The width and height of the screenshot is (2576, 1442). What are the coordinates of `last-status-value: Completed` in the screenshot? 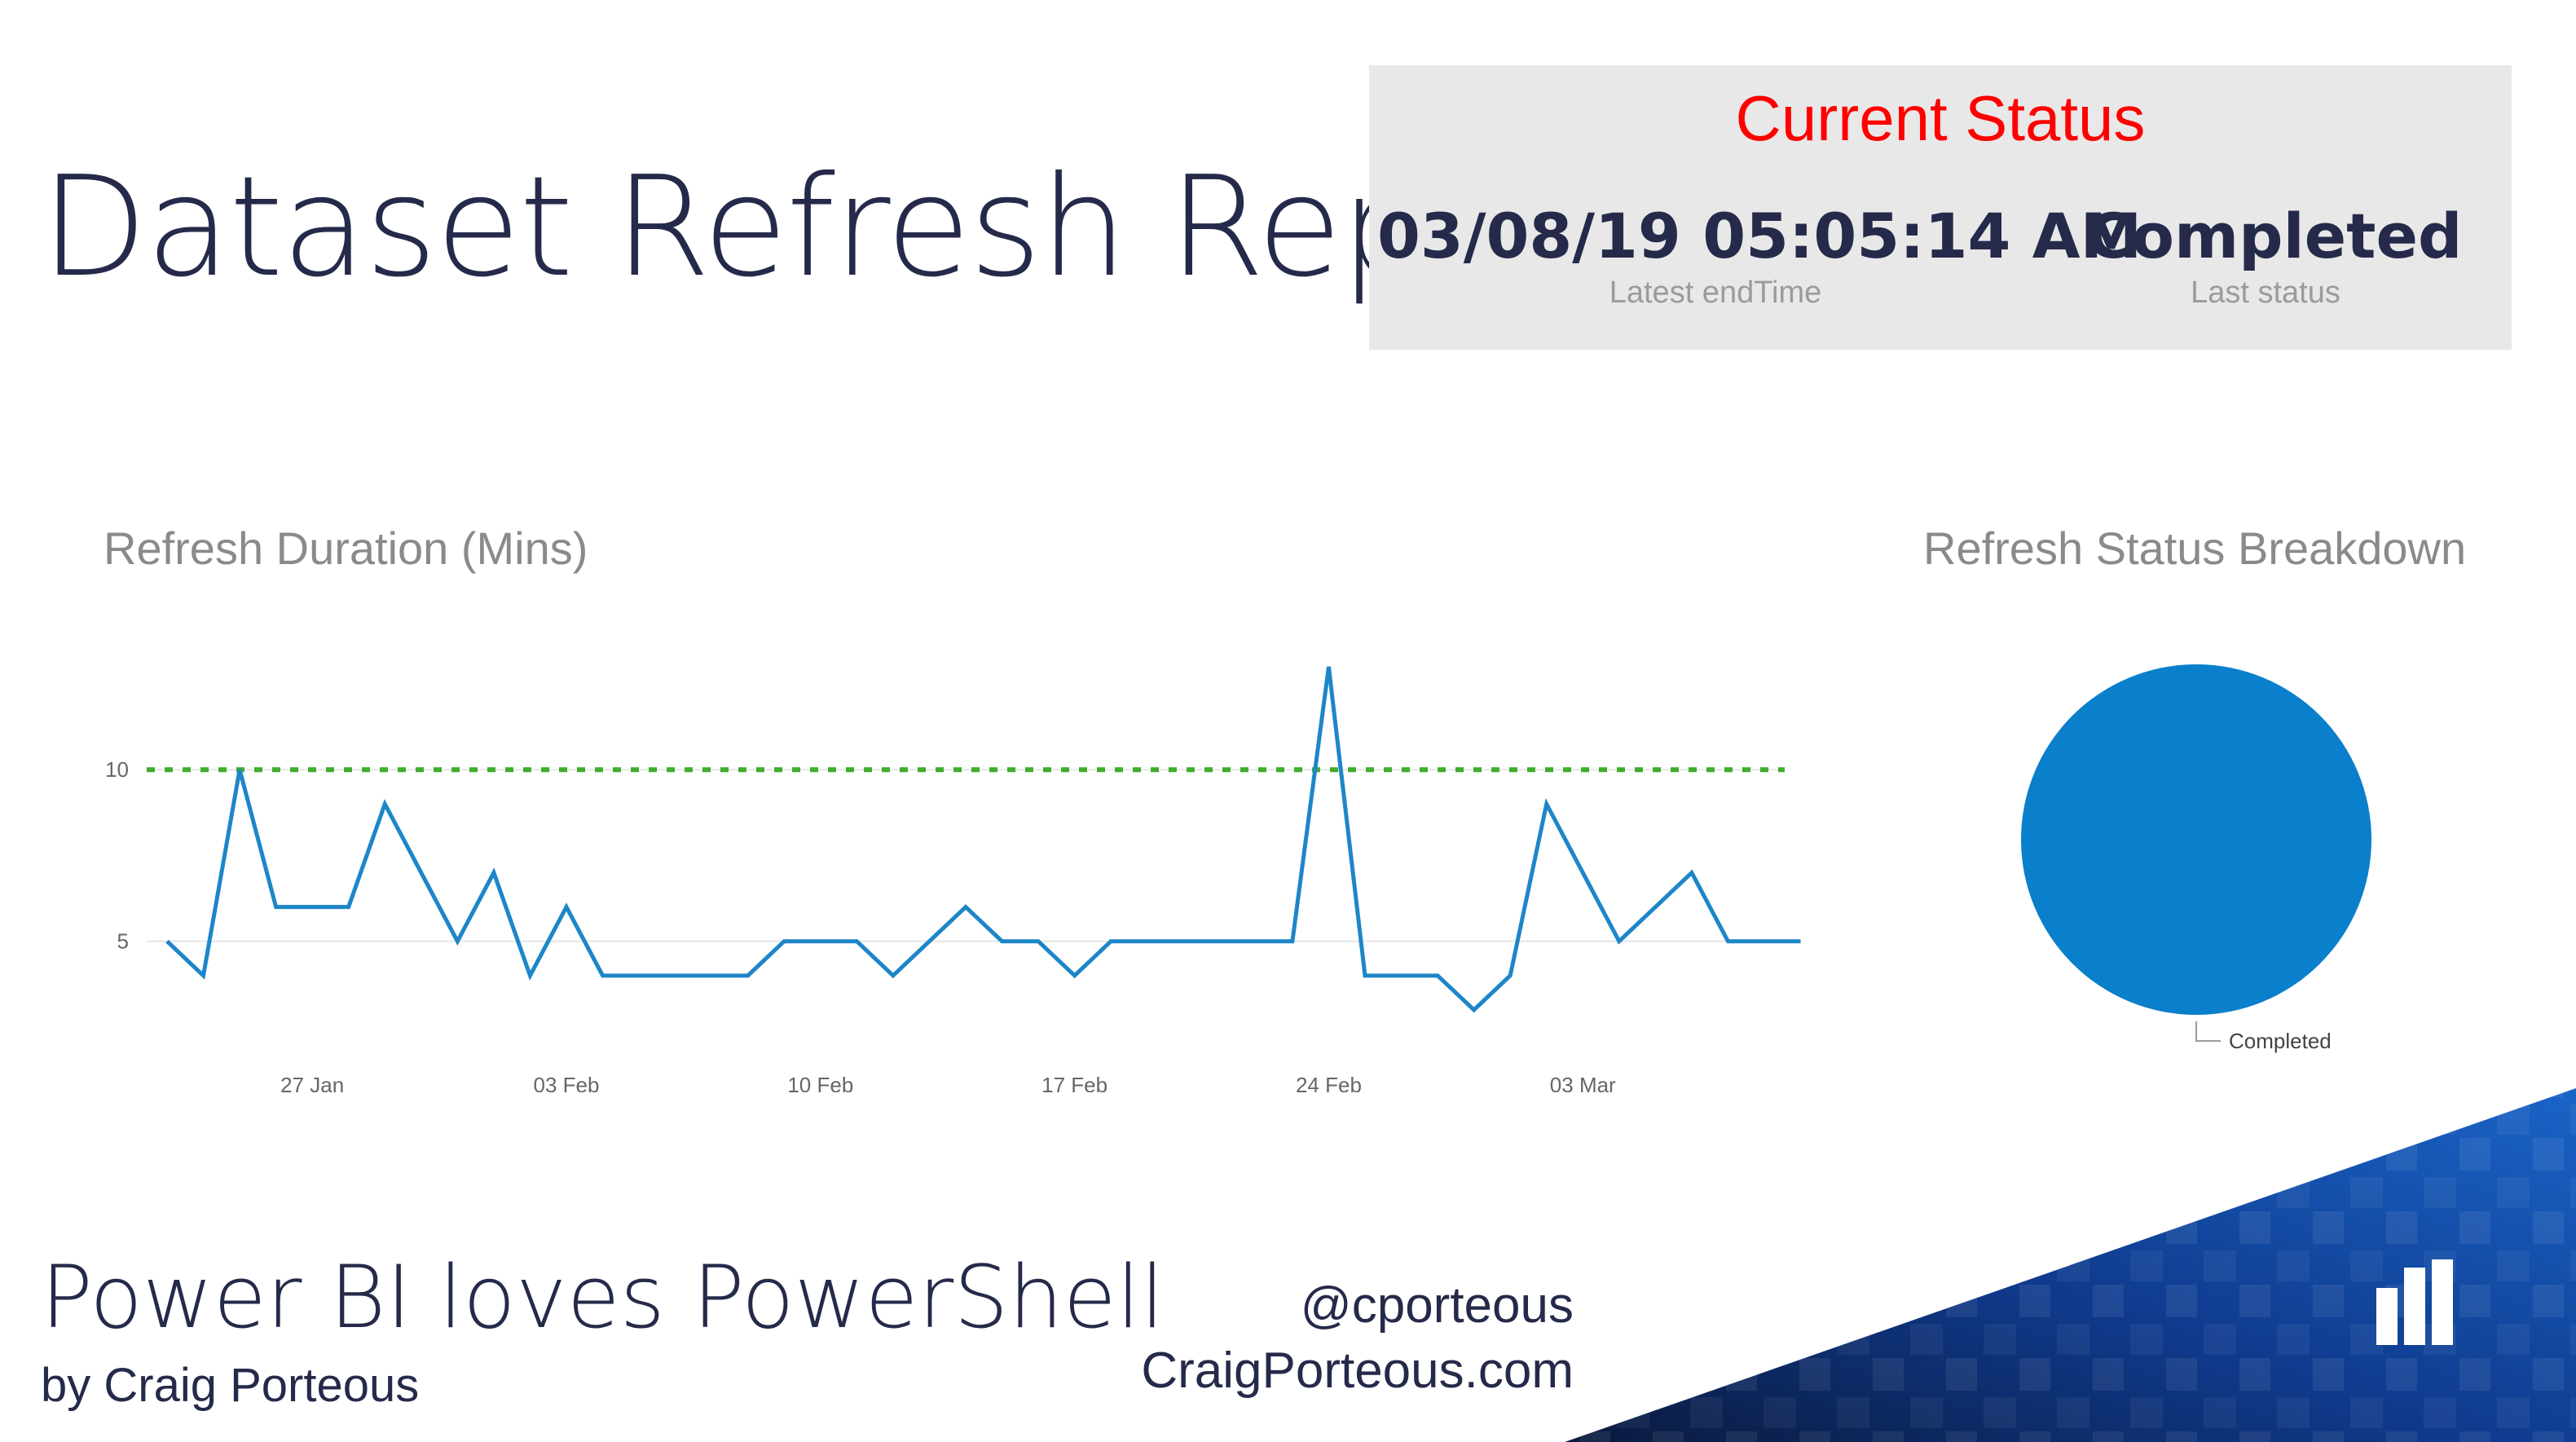 It's located at (2274, 236).